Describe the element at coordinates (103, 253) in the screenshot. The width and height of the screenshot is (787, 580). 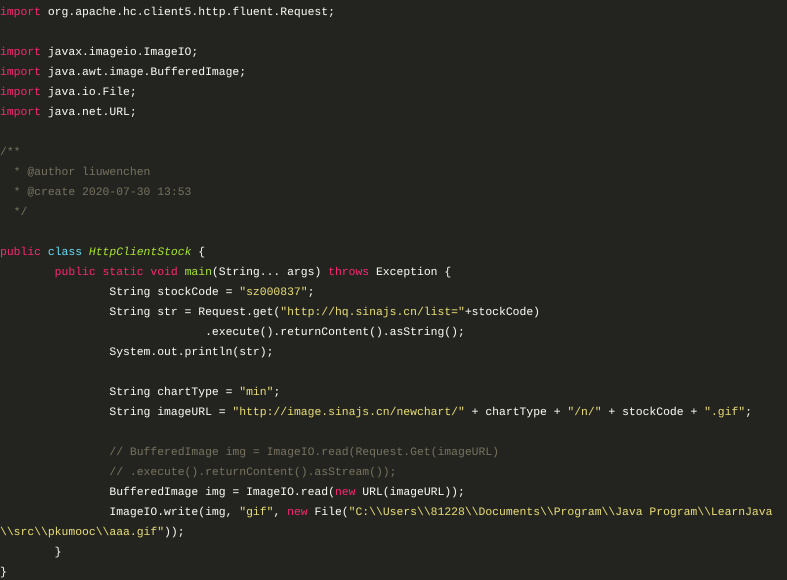
I see `code-line: public class HttpClientStock {` at that location.